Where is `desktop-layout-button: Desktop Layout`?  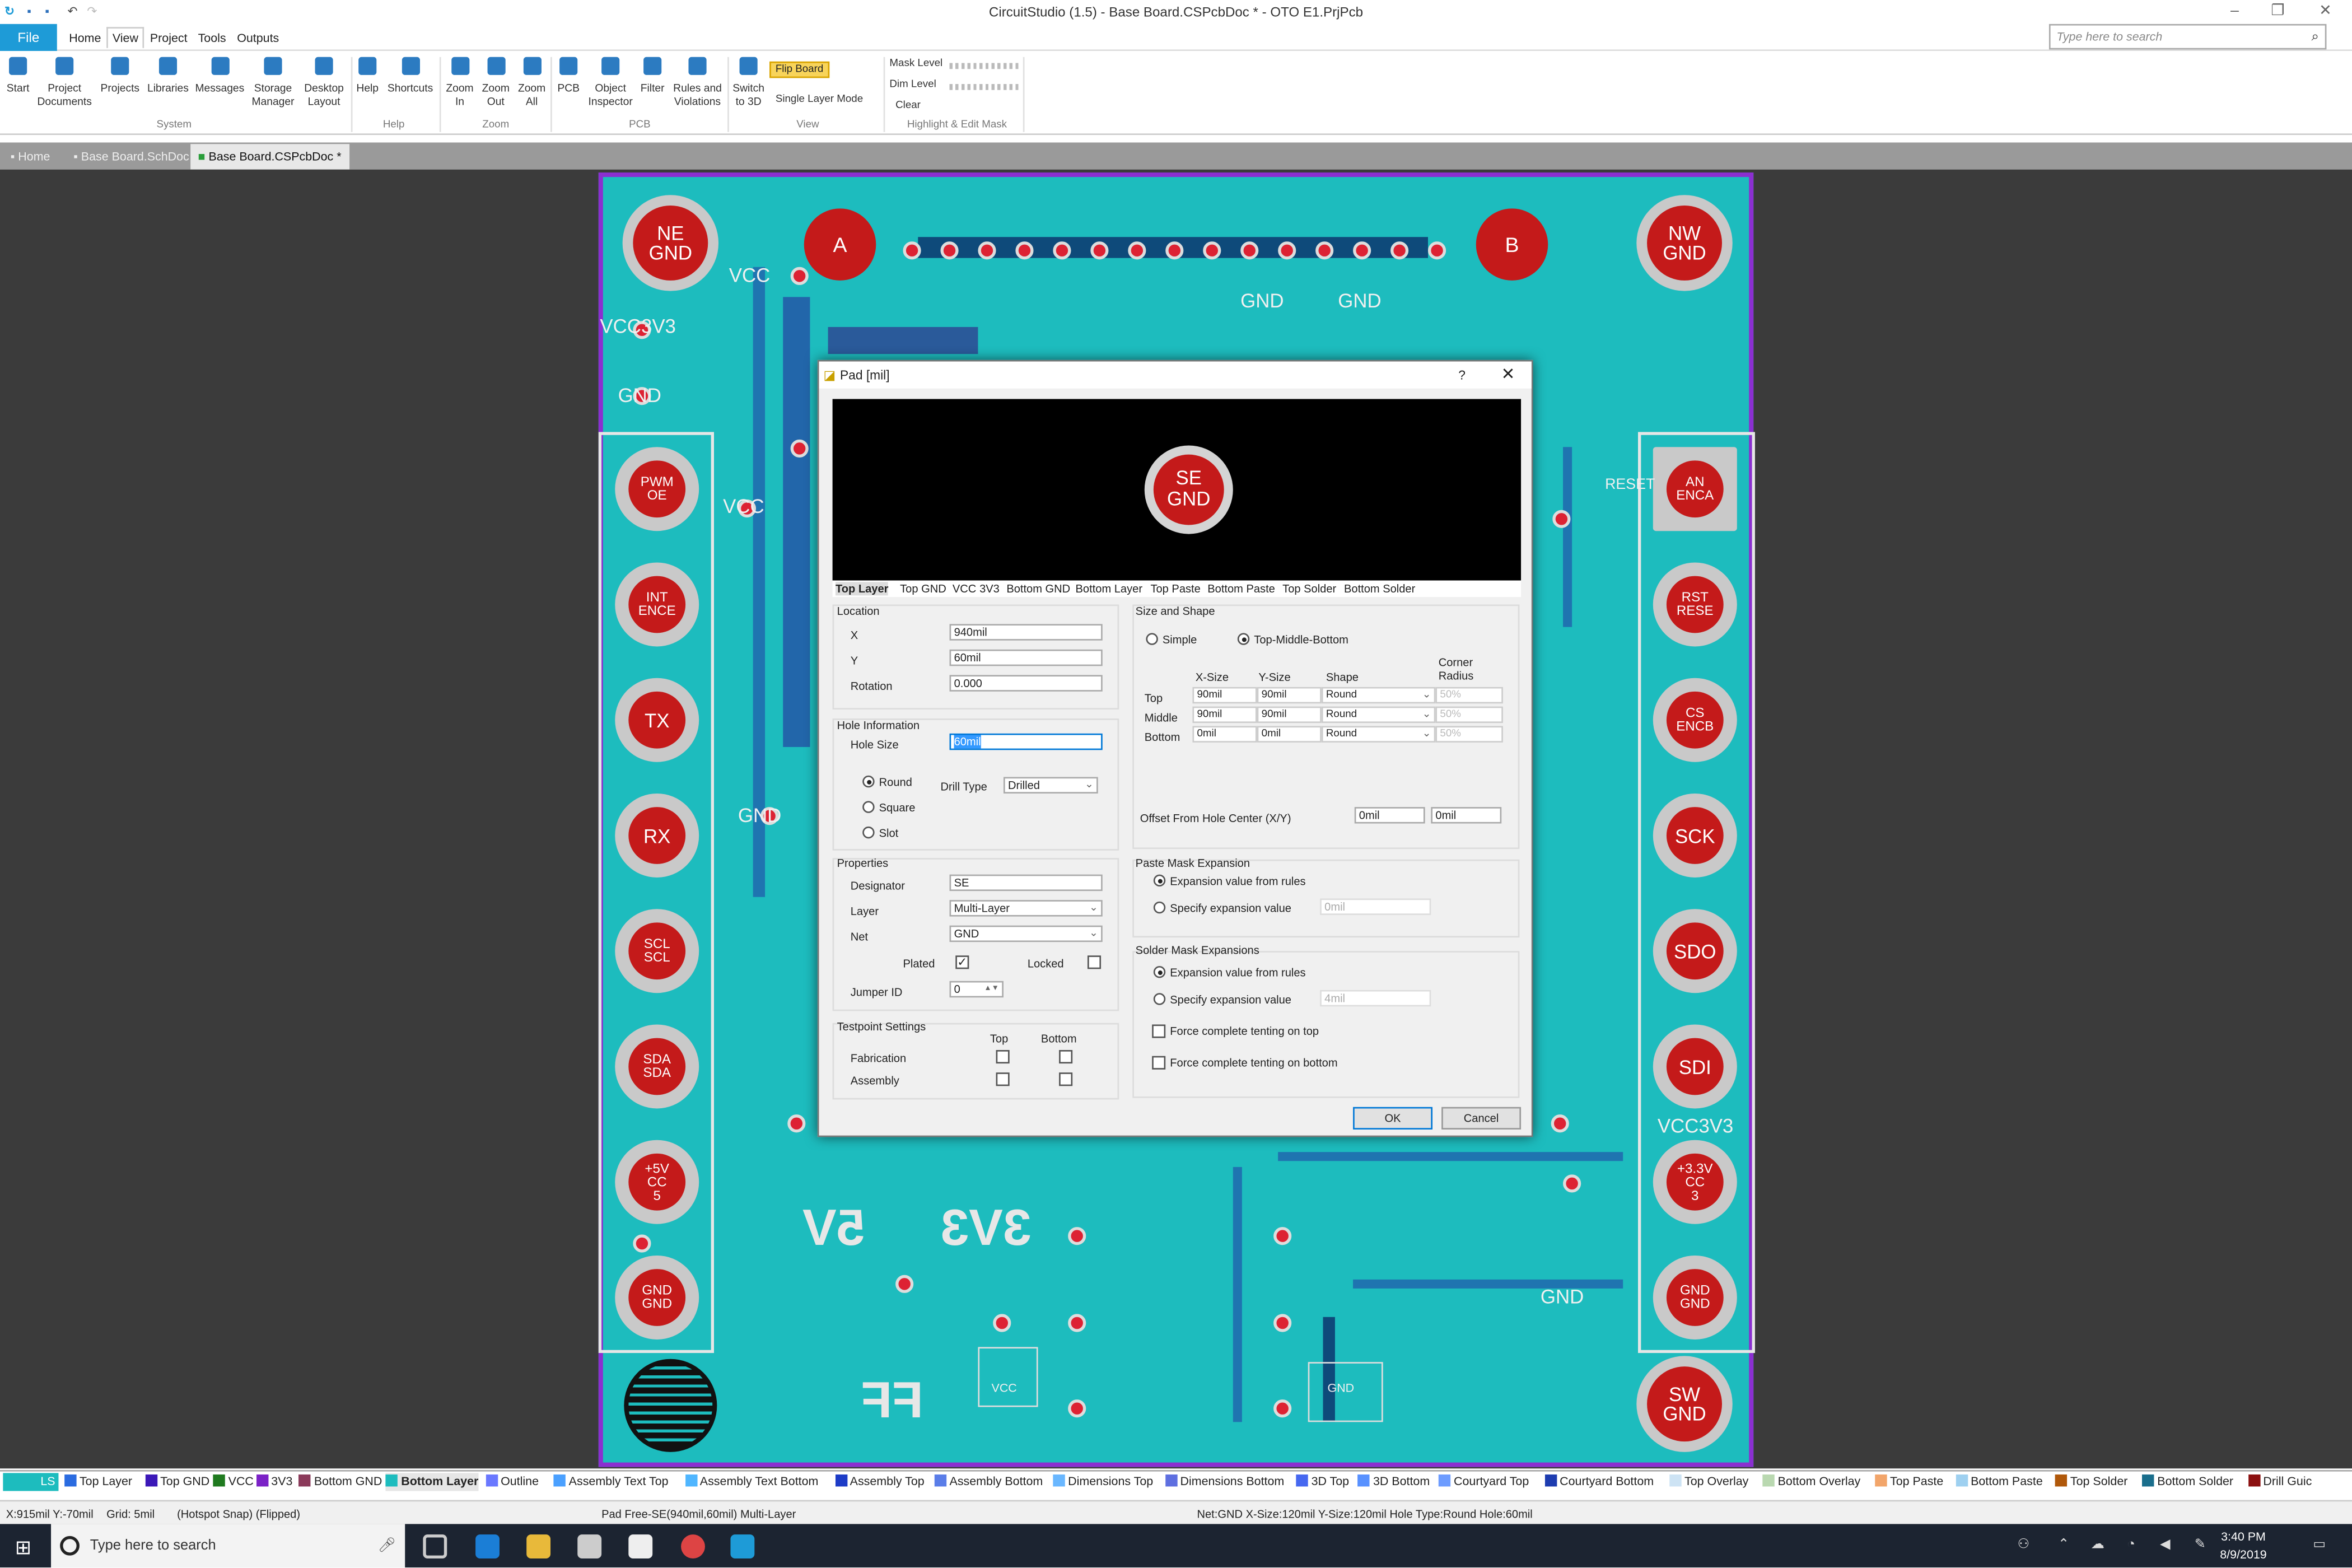 desktop-layout-button: Desktop Layout is located at coordinates (324, 83).